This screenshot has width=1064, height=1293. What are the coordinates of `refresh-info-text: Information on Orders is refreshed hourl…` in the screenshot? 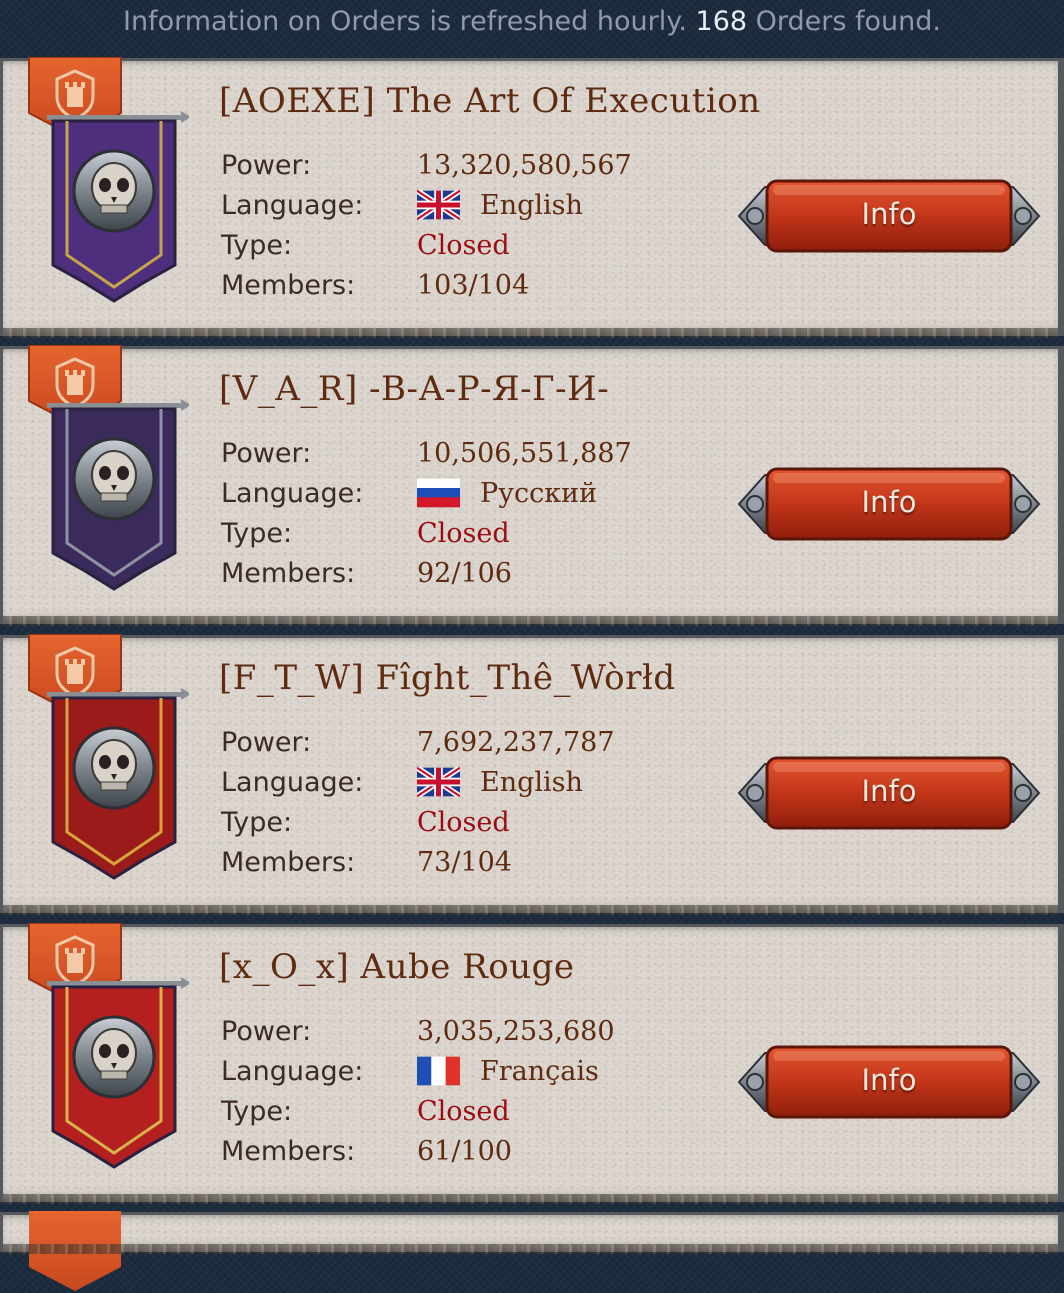 It's located at (404, 21).